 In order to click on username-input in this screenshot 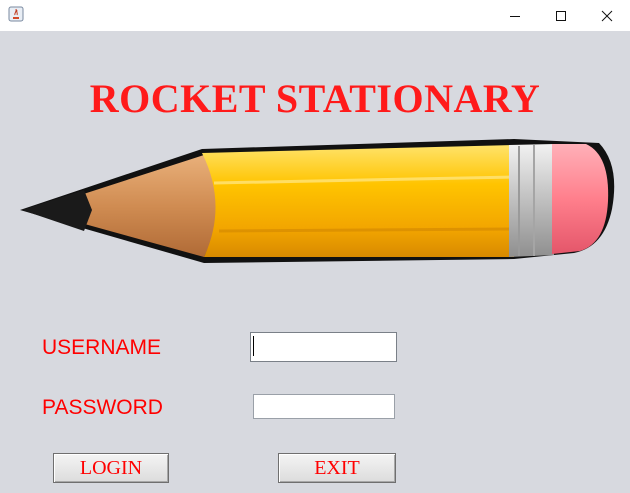, I will do `click(323, 347)`.